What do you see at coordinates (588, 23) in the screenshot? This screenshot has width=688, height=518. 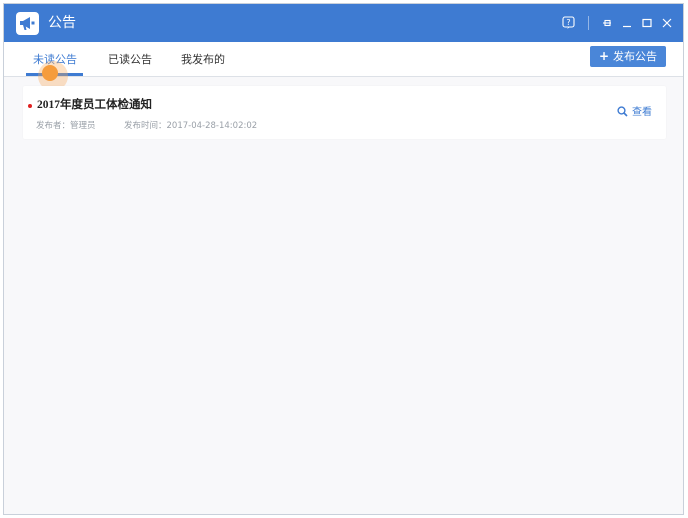 I see `titlebar-divider` at bounding box center [588, 23].